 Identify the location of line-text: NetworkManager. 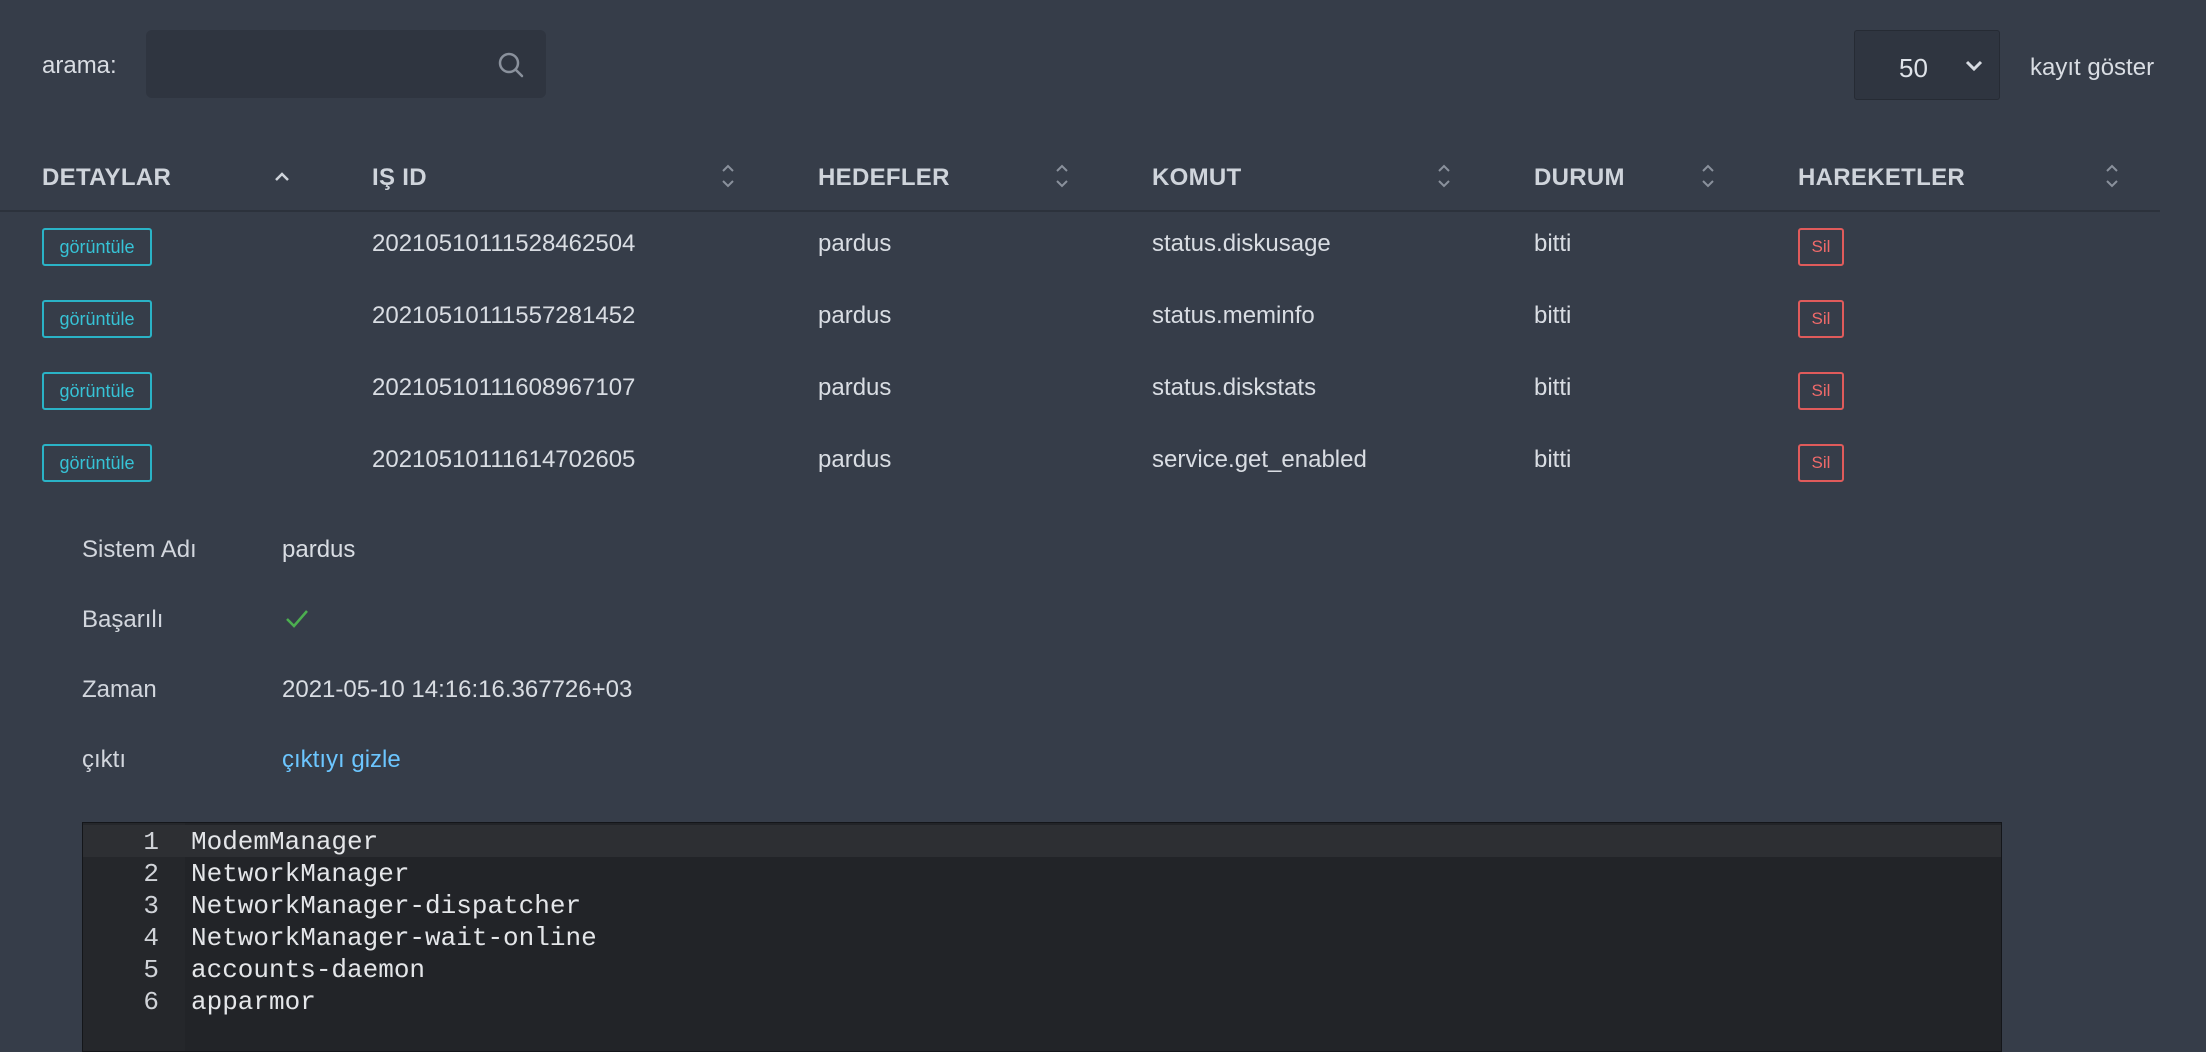
(300, 874).